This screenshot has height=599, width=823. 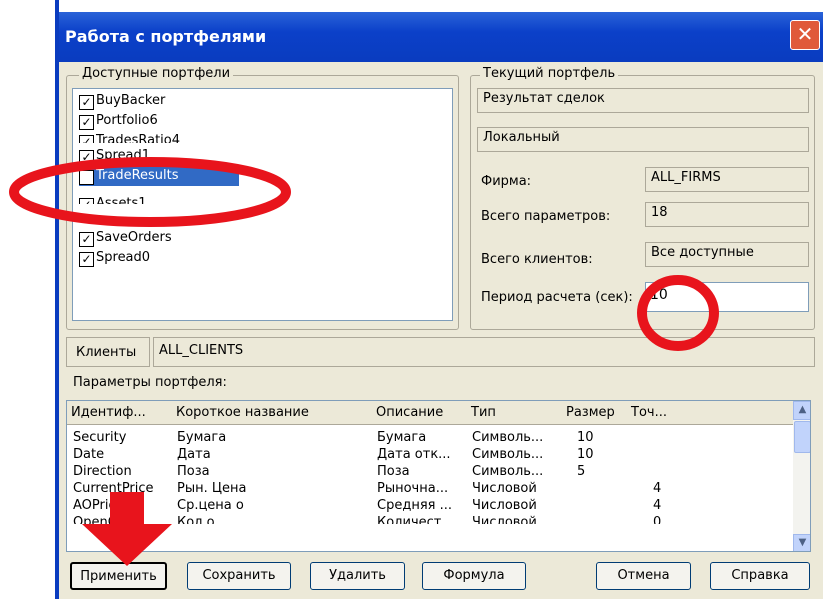 I want to click on red-circle-annotation, so click(x=678, y=313).